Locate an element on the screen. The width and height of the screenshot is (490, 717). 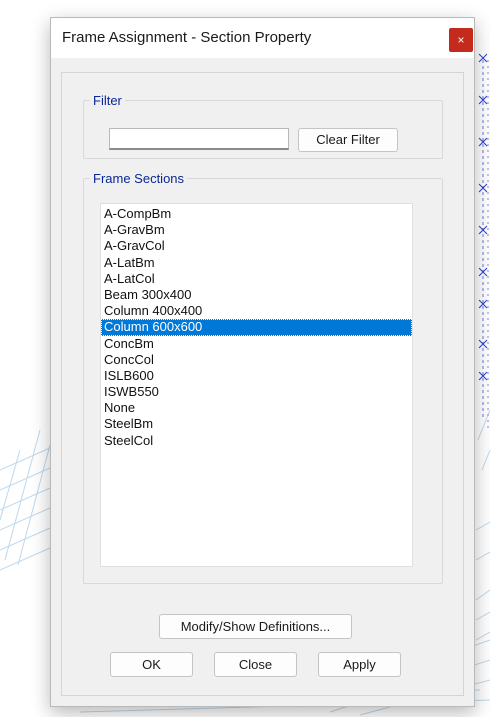
list-item-selected: Column 600x600 is located at coordinates (256, 327).